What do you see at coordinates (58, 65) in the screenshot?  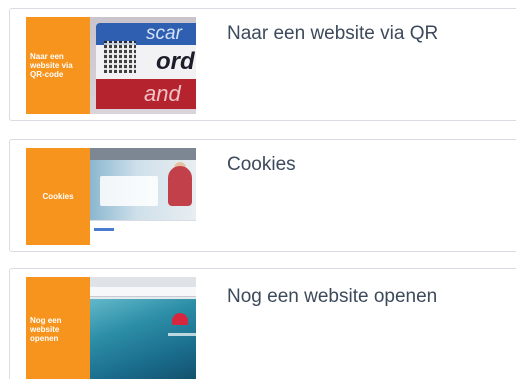 I see `thumbnail-label: Naar een website via QR-code` at bounding box center [58, 65].